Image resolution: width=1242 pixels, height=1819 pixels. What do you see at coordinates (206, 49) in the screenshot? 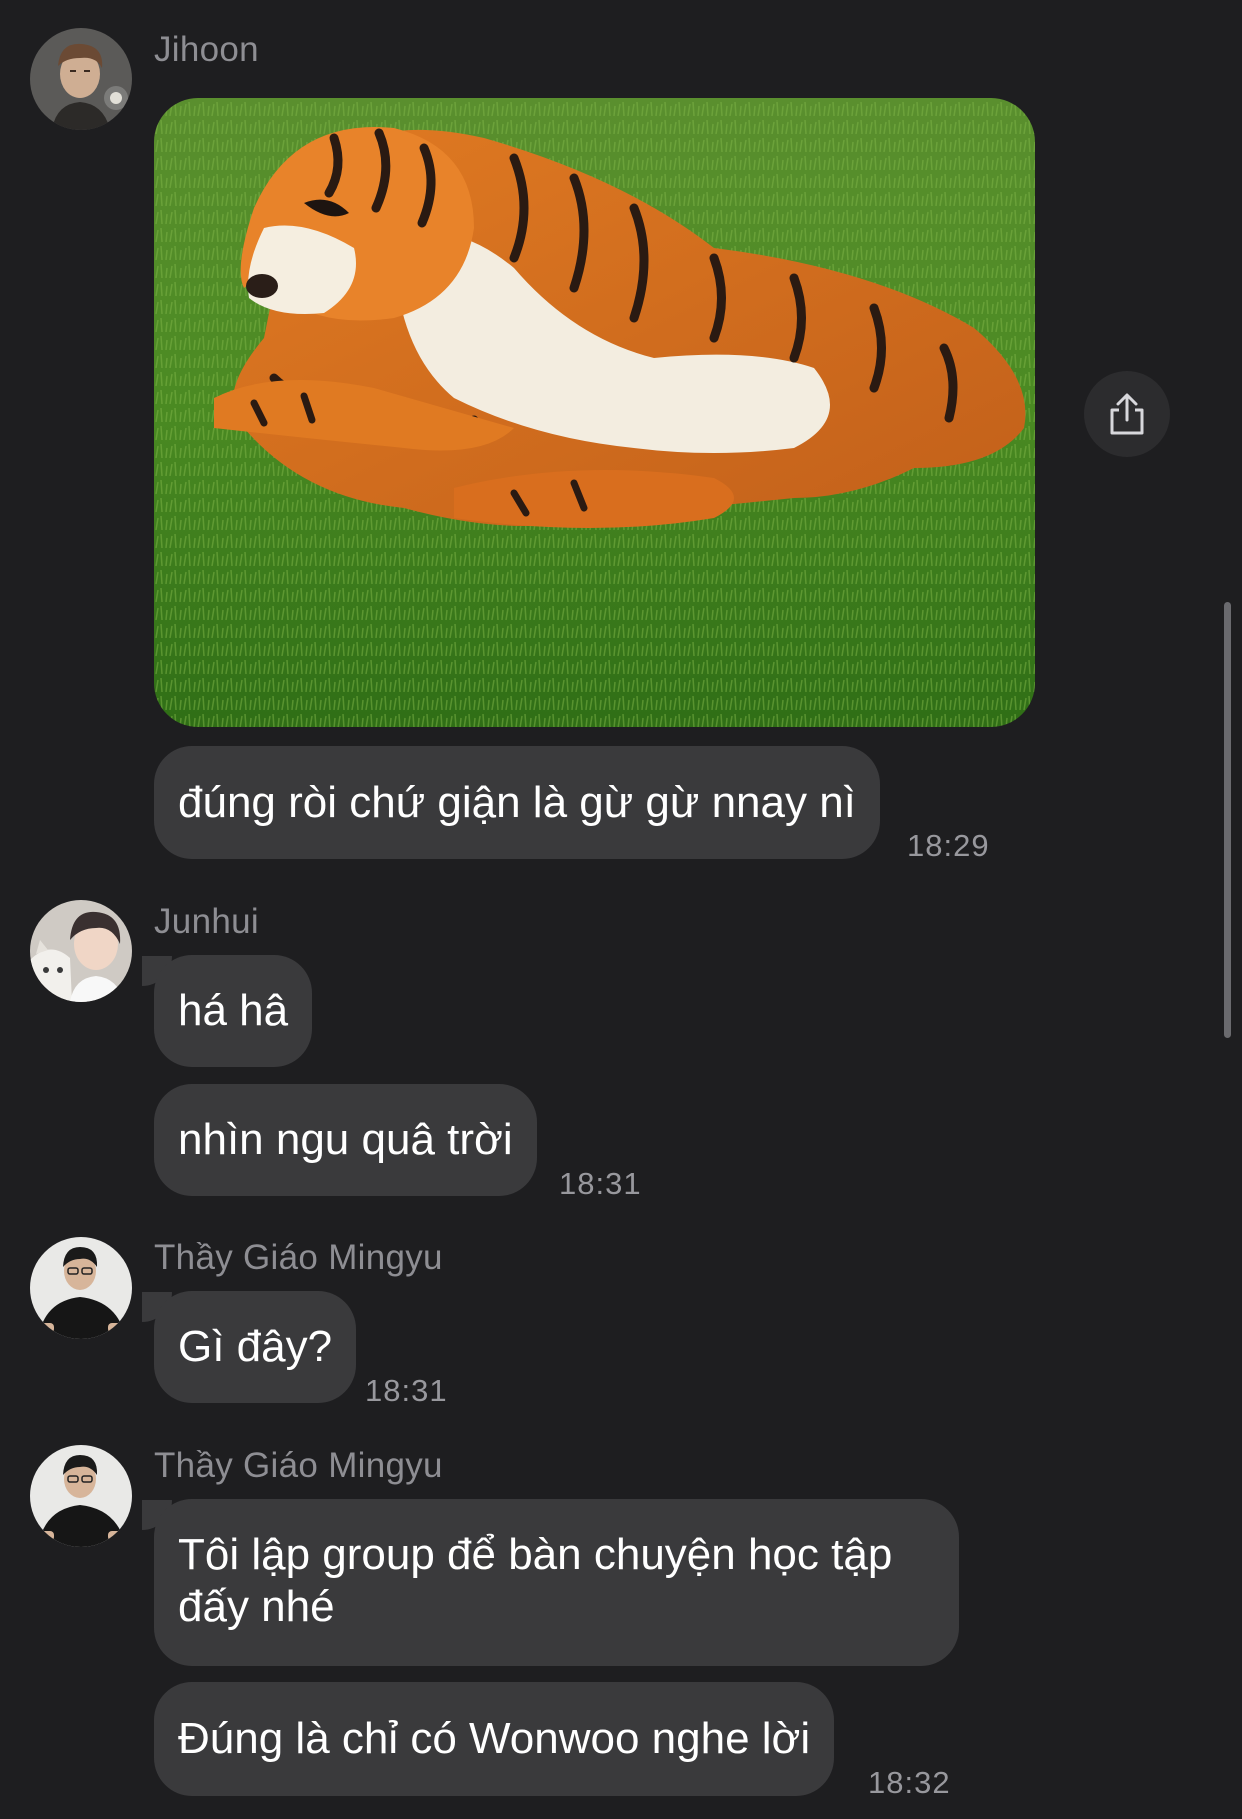
I see `sender-name: Jihoon` at bounding box center [206, 49].